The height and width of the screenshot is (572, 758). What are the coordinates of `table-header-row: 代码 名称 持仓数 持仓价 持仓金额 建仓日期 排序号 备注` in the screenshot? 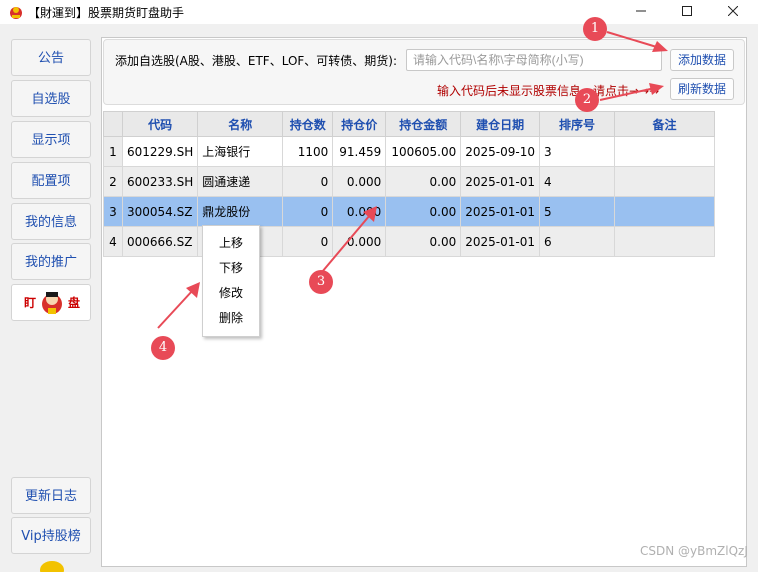 It's located at (409, 124).